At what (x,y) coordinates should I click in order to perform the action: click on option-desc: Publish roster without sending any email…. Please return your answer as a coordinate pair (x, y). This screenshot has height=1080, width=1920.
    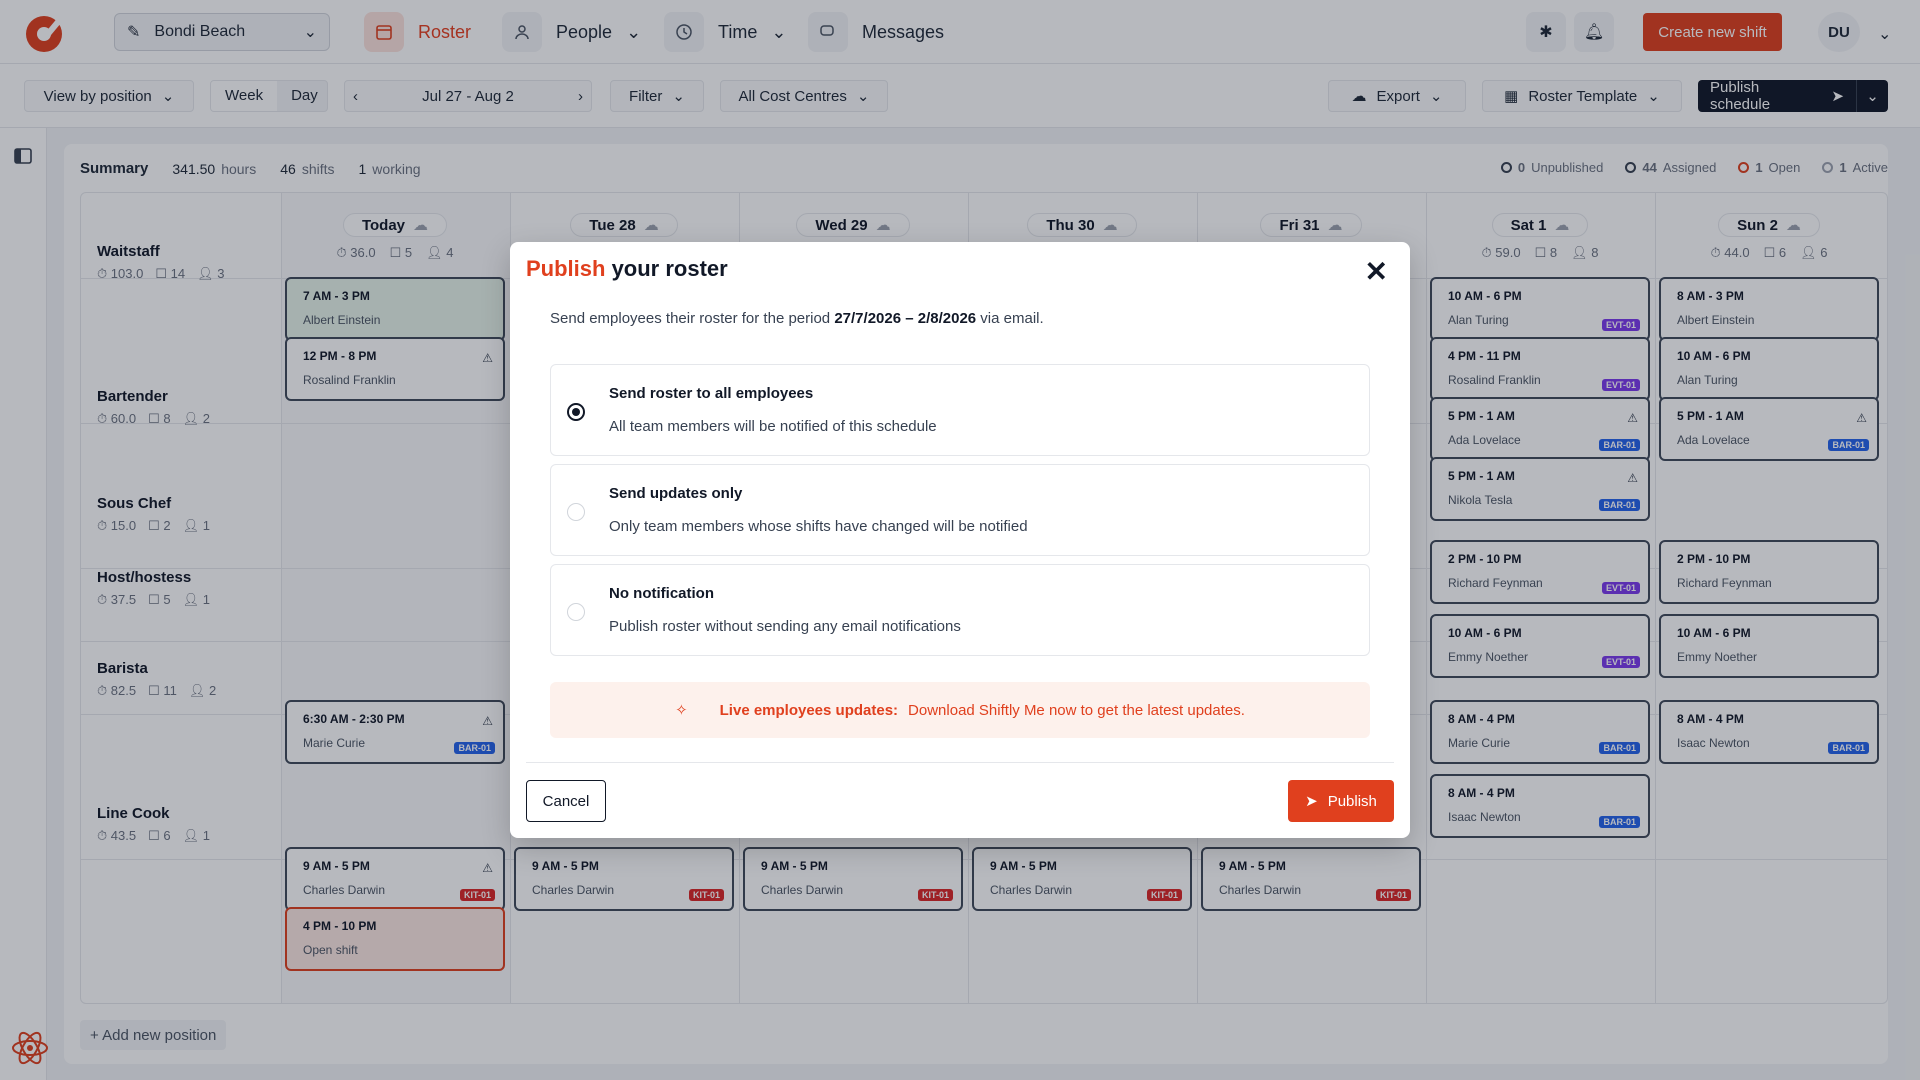
    Looking at the image, I should click on (785, 626).